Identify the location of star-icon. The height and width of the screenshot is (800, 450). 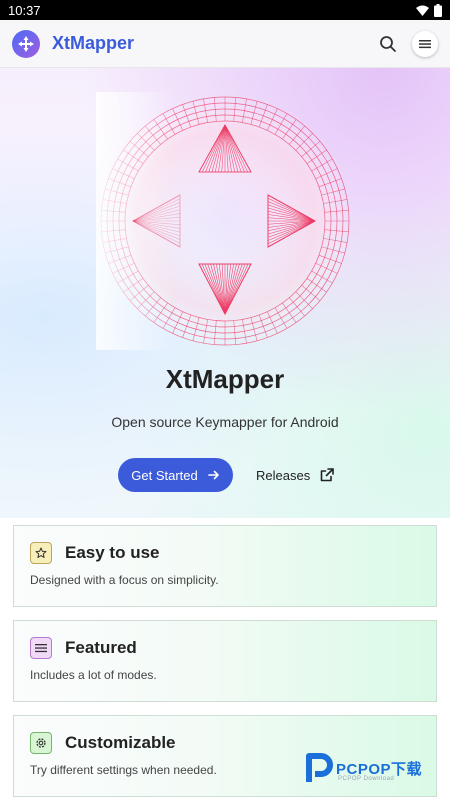
(41, 553).